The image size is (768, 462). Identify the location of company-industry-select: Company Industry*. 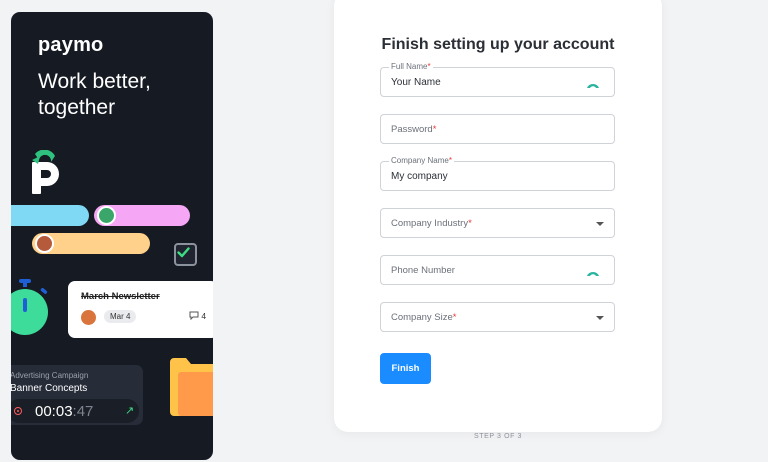
(497, 223).